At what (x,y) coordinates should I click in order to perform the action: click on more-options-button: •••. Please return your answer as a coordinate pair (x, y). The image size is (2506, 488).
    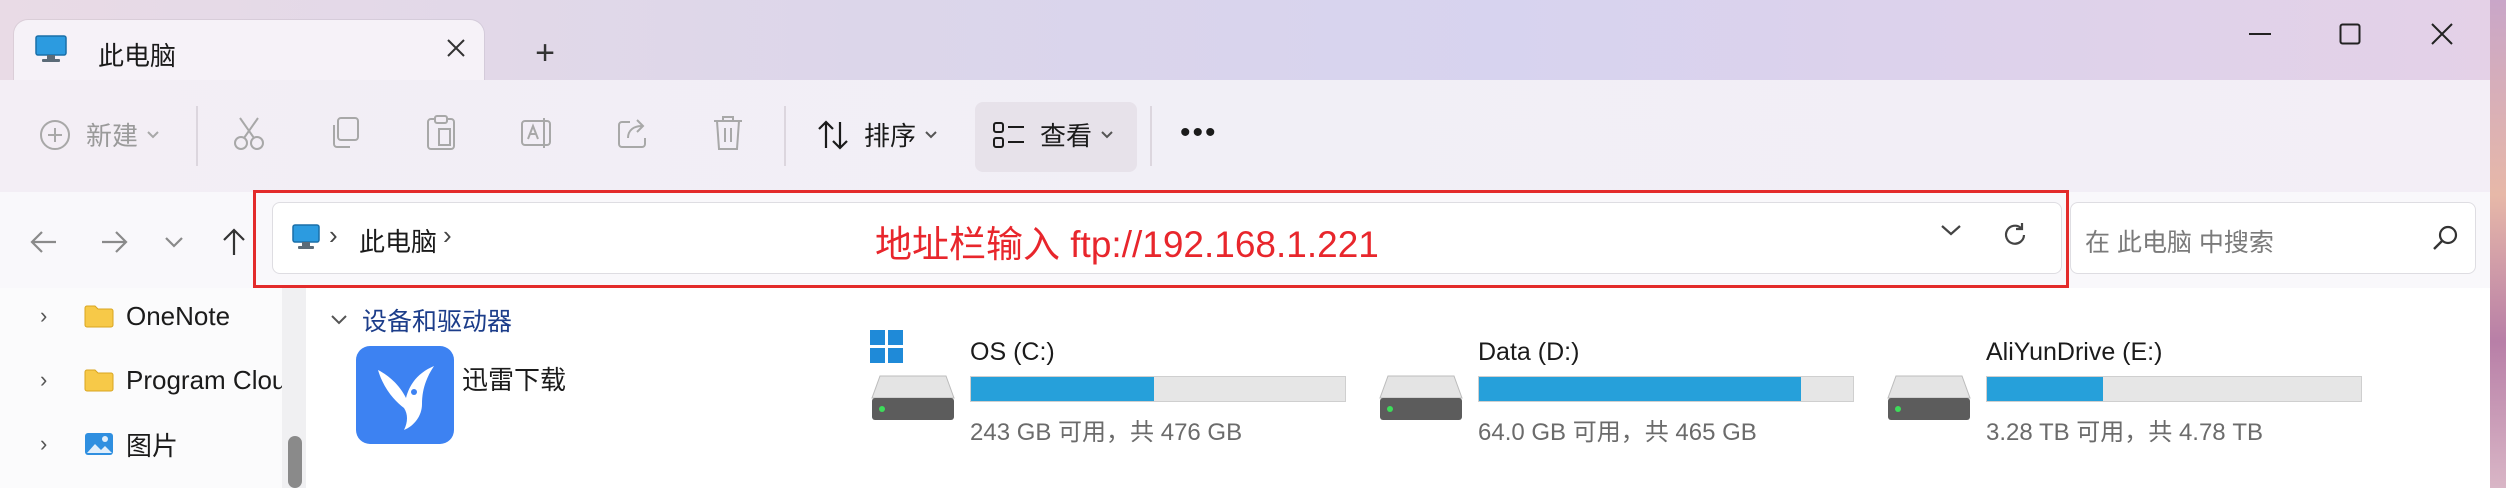
    Looking at the image, I should click on (1199, 133).